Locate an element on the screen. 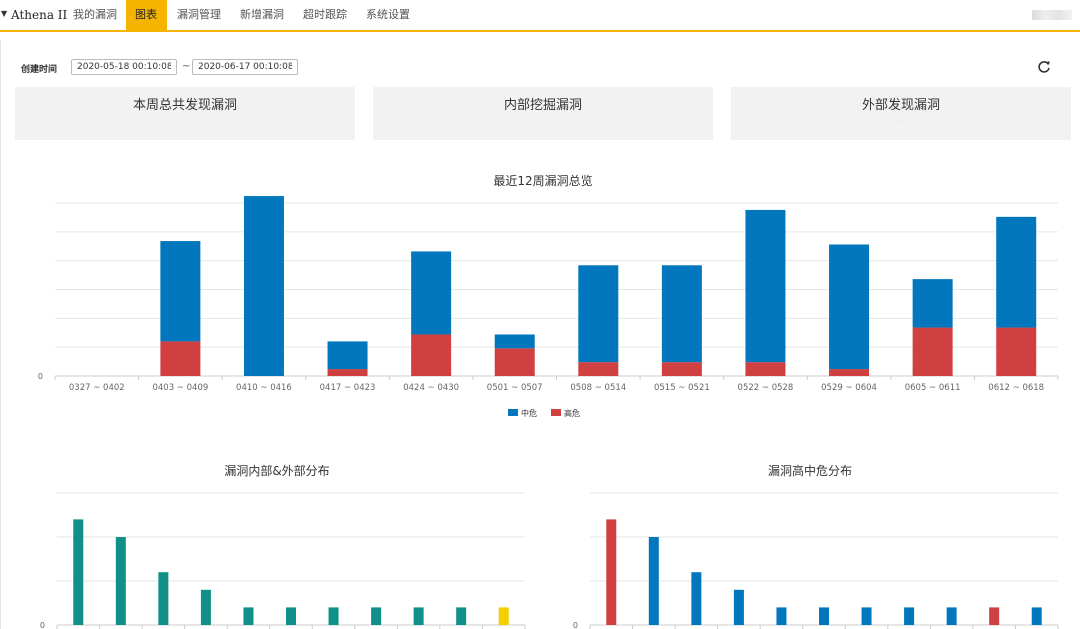 The height and width of the screenshot is (629, 1080). created-time-label: 创建时间 is located at coordinates (39, 70).